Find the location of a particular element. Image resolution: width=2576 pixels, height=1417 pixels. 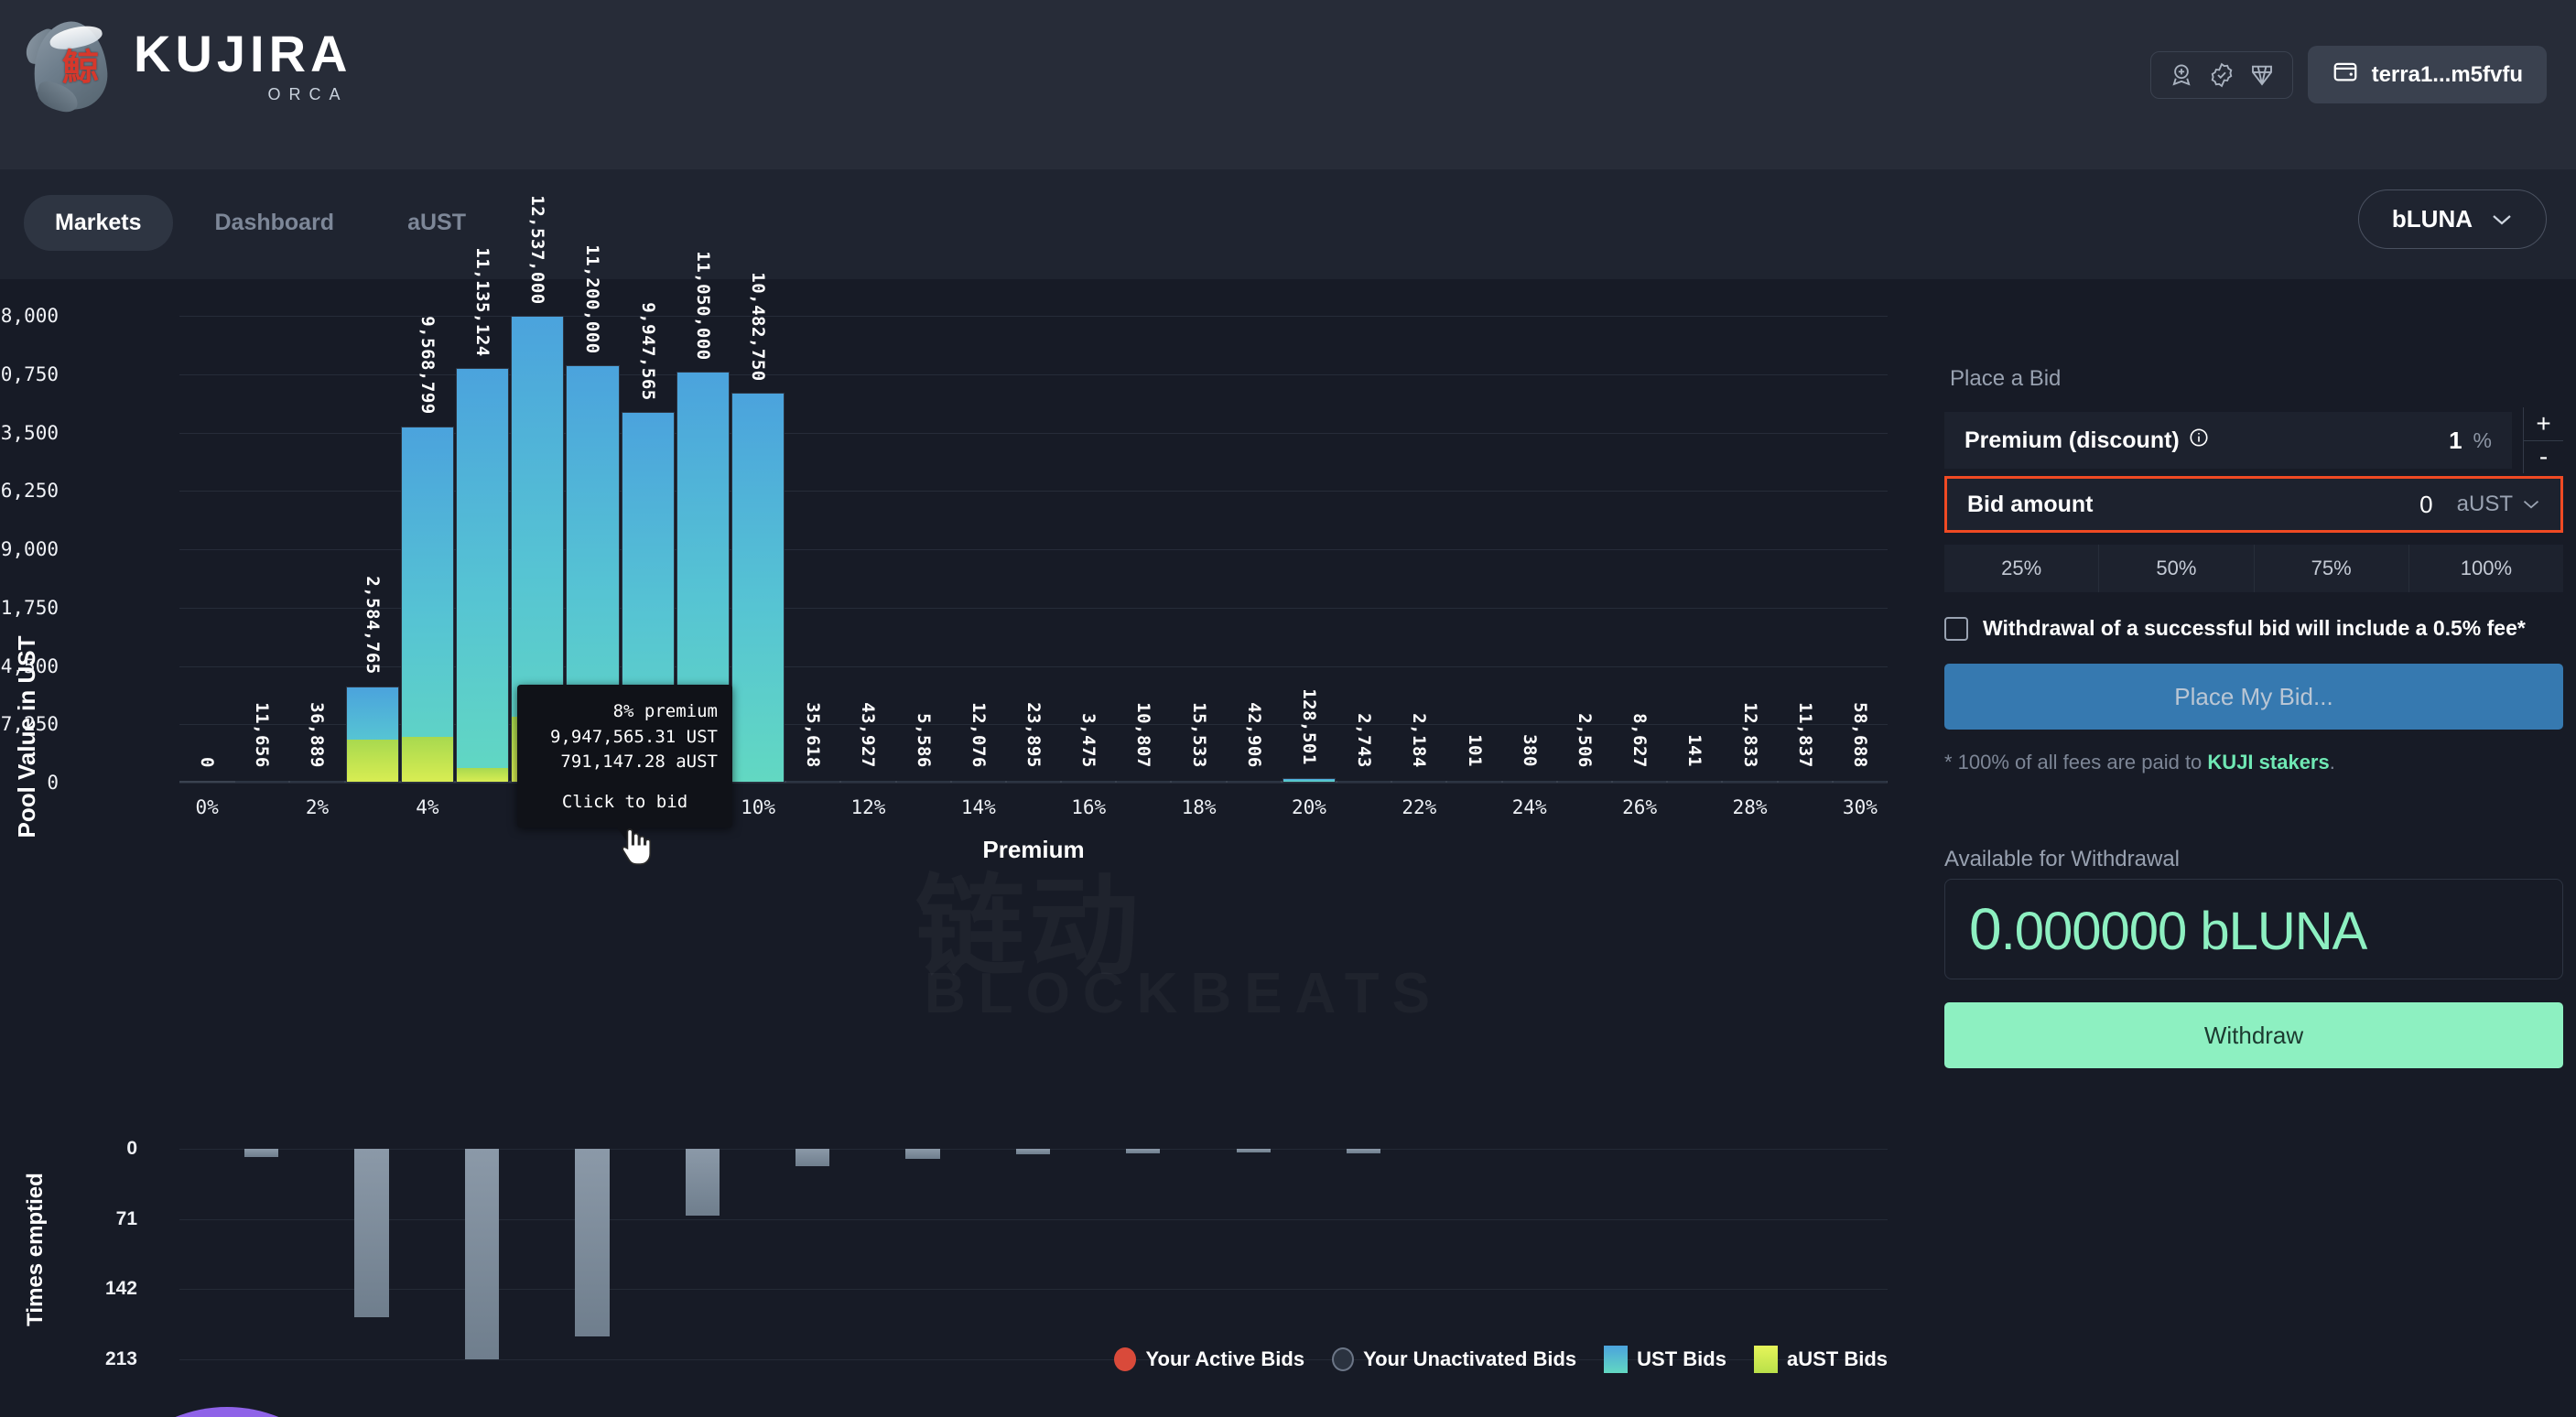

chart-bar: 43,927 is located at coordinates (868, 550).